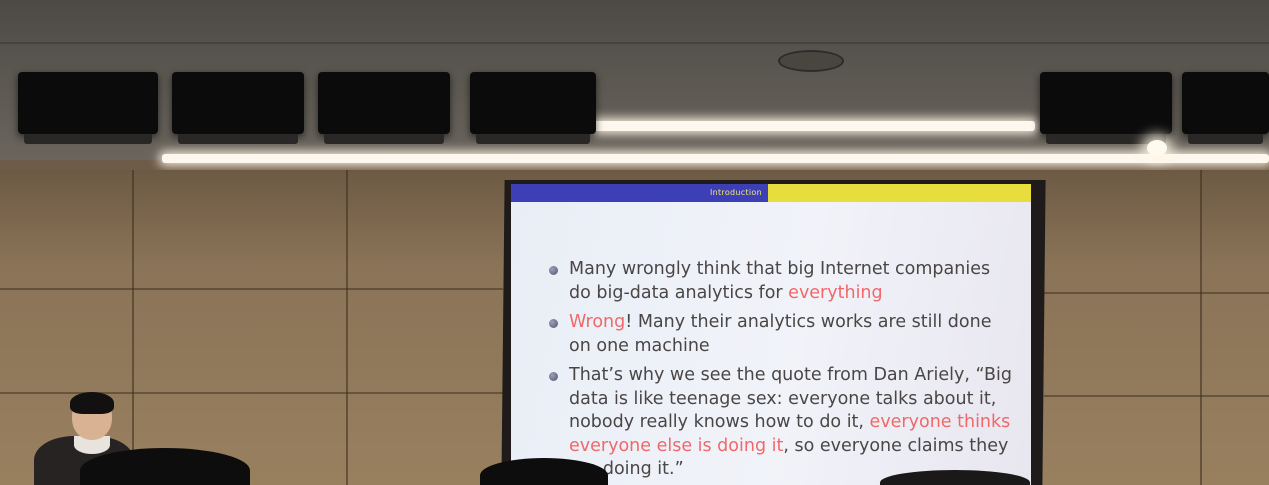 The height and width of the screenshot is (485, 1269). What do you see at coordinates (735, 192) in the screenshot?
I see `slide-section-label: Introduction` at bounding box center [735, 192].